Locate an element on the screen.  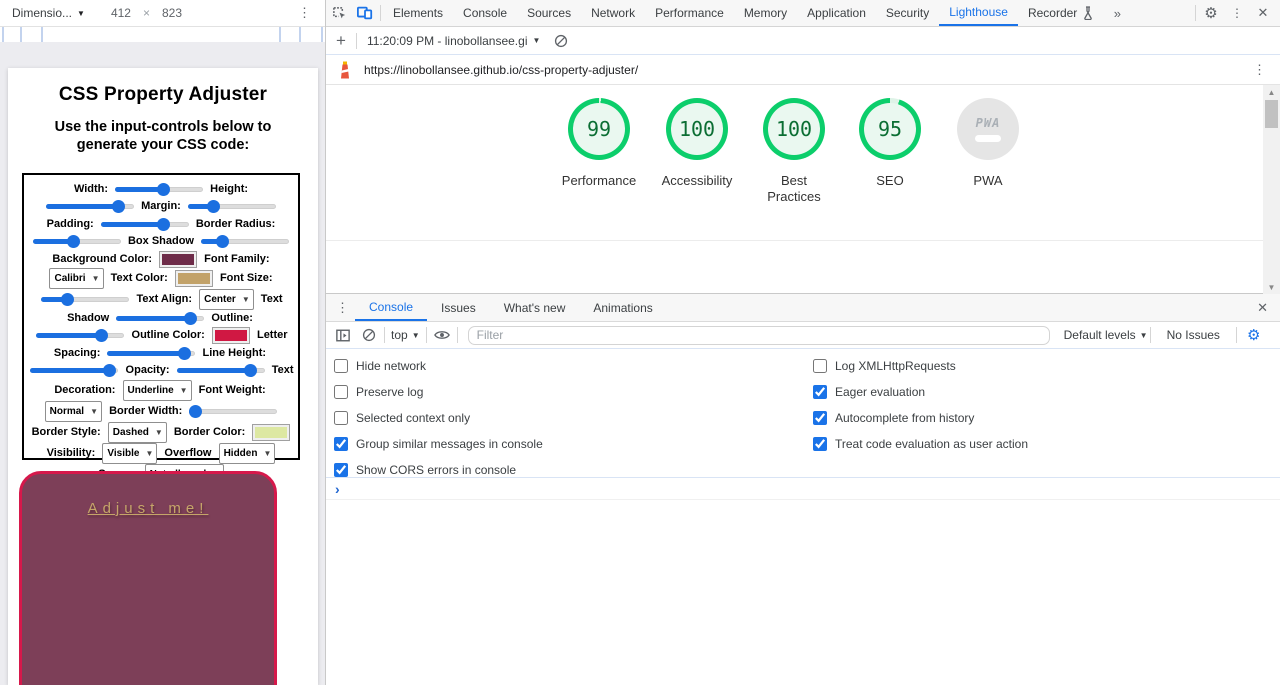
font-family-select: Calibri ▼ is located at coordinates (76, 279).